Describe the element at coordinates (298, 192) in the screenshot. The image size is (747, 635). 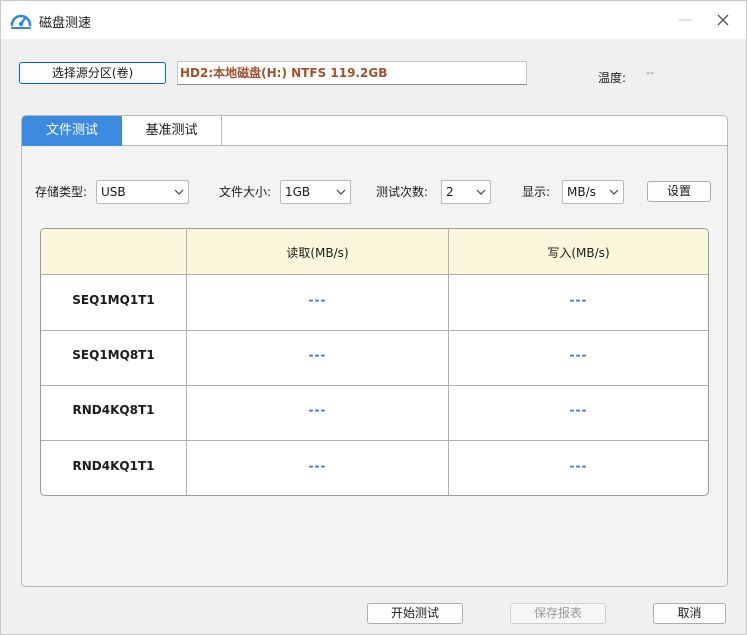
I see `file-size-value: 1GB` at that location.